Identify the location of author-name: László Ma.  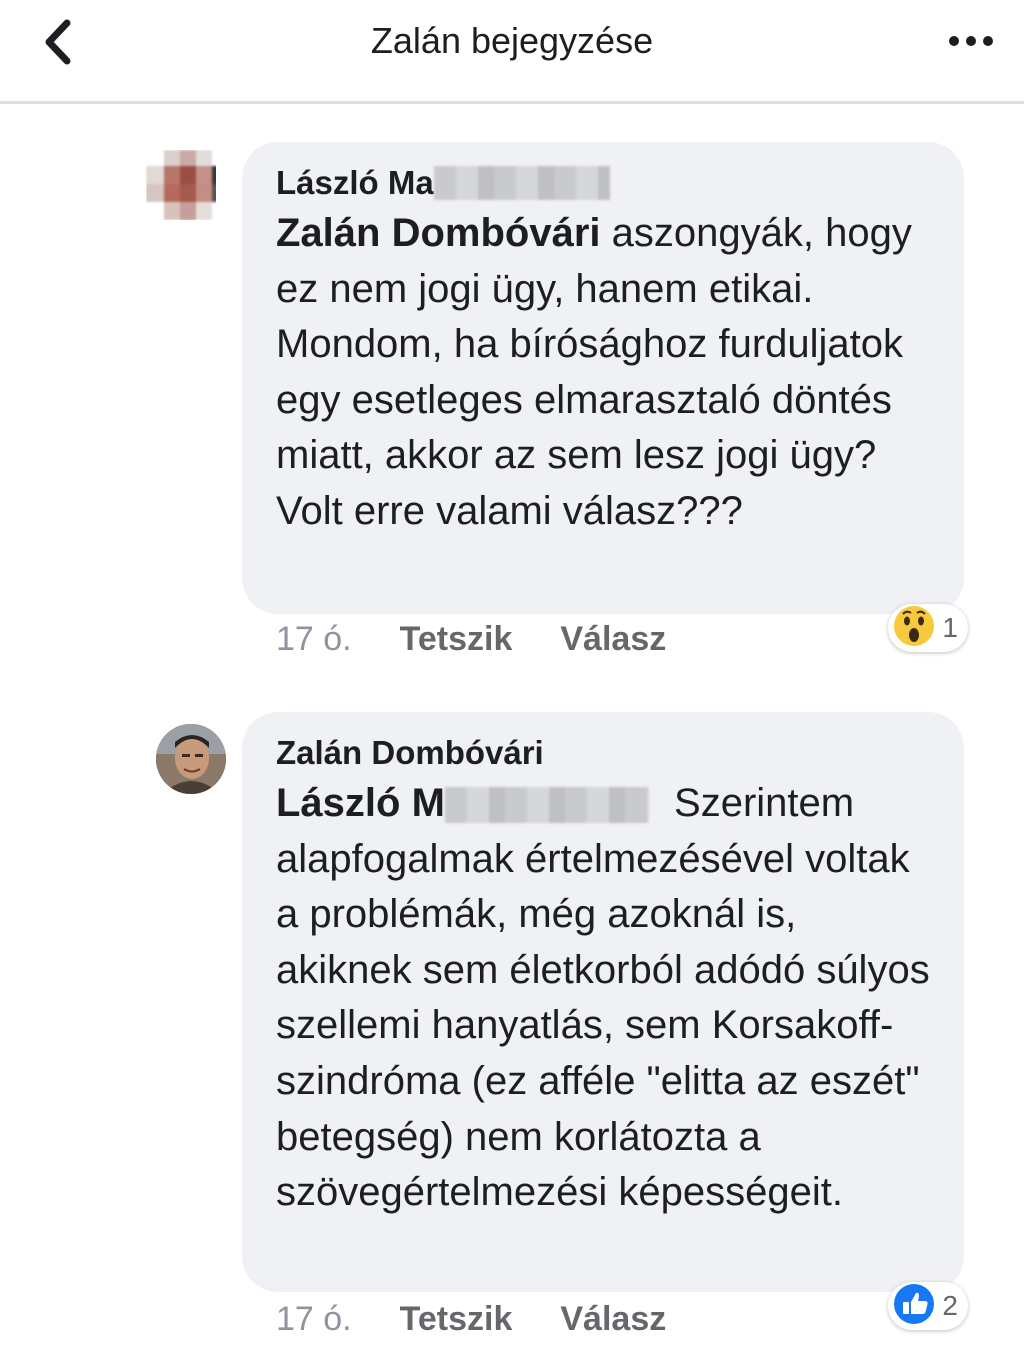
(355, 183).